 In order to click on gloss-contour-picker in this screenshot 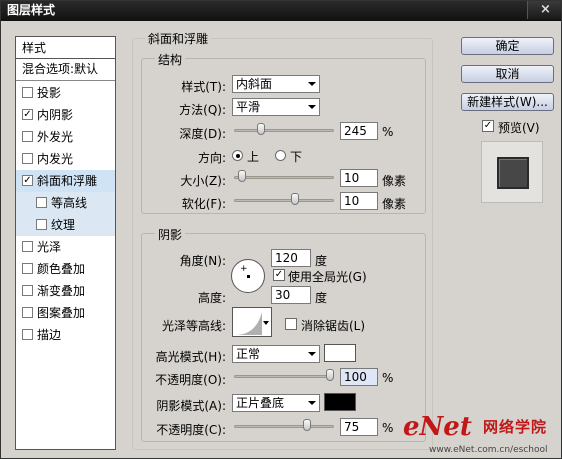, I will do `click(252, 322)`.